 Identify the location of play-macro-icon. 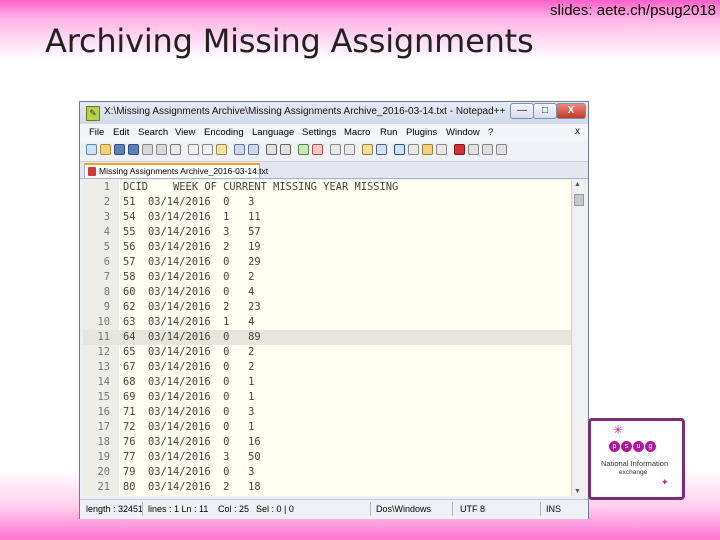
(487, 149).